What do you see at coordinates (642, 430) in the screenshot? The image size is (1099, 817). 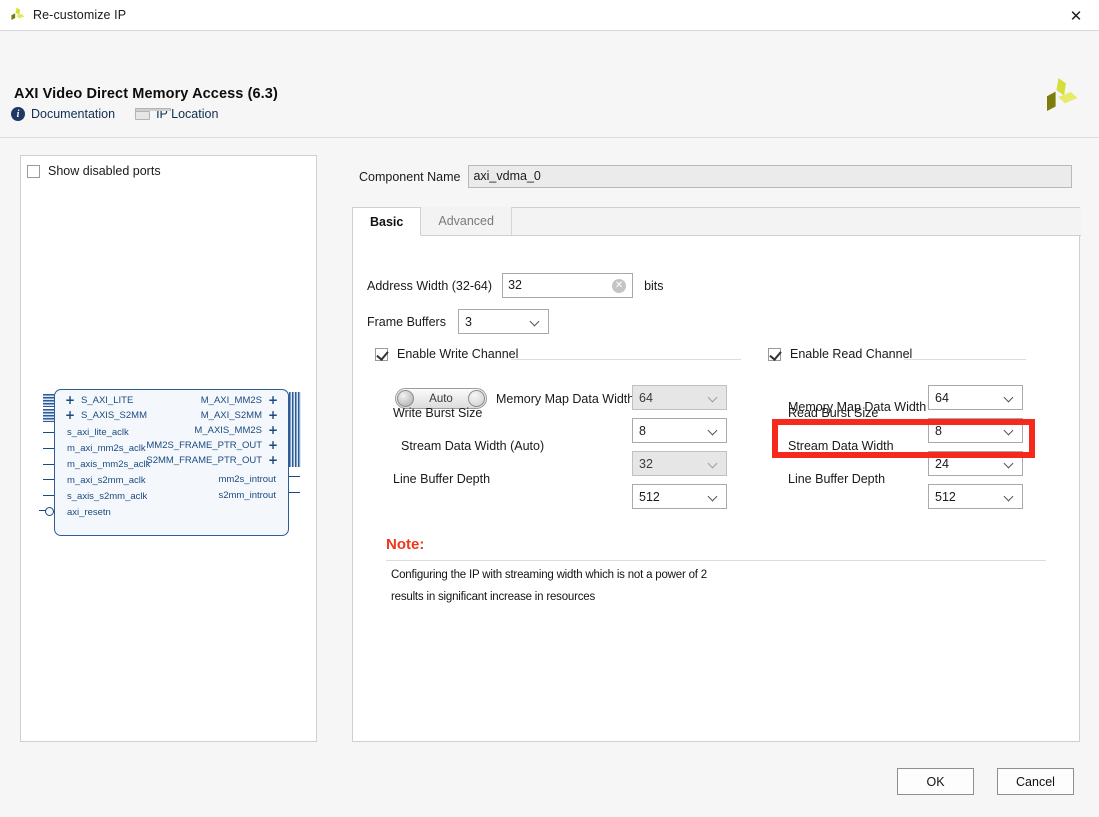 I see `write-burst-size-value: 8` at bounding box center [642, 430].